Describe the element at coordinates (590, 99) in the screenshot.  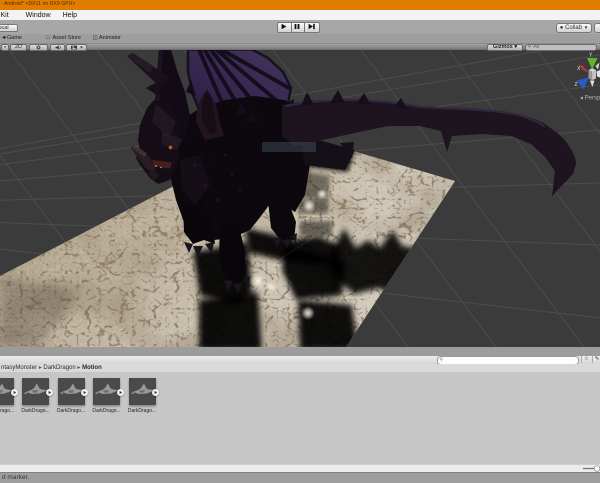
I see `svg-text: ◂ Persp` at that location.